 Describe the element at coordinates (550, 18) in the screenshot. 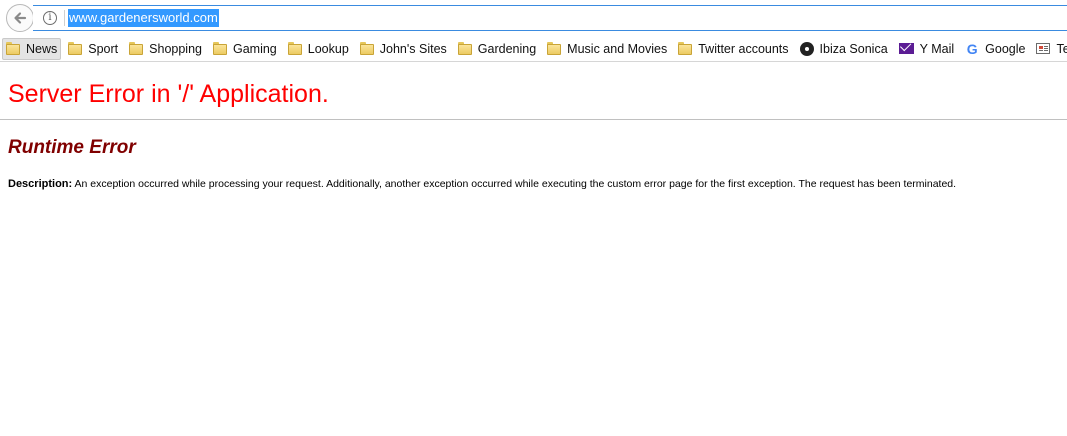

I see `address-bar: i www.gardenersworld.com` at that location.